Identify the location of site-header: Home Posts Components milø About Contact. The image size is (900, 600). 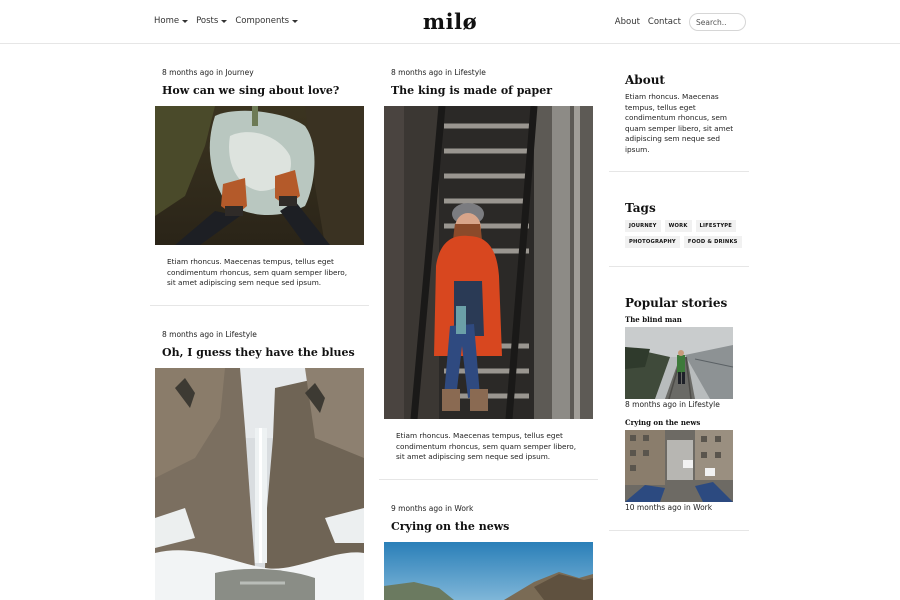
(450, 22).